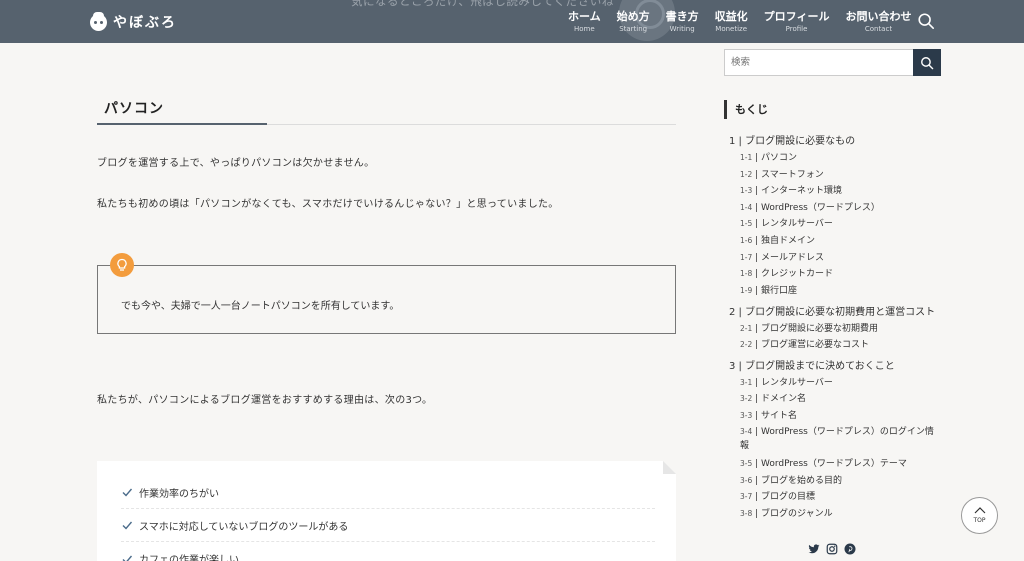 The width and height of the screenshot is (1024, 561). I want to click on folded-corner, so click(669, 467).